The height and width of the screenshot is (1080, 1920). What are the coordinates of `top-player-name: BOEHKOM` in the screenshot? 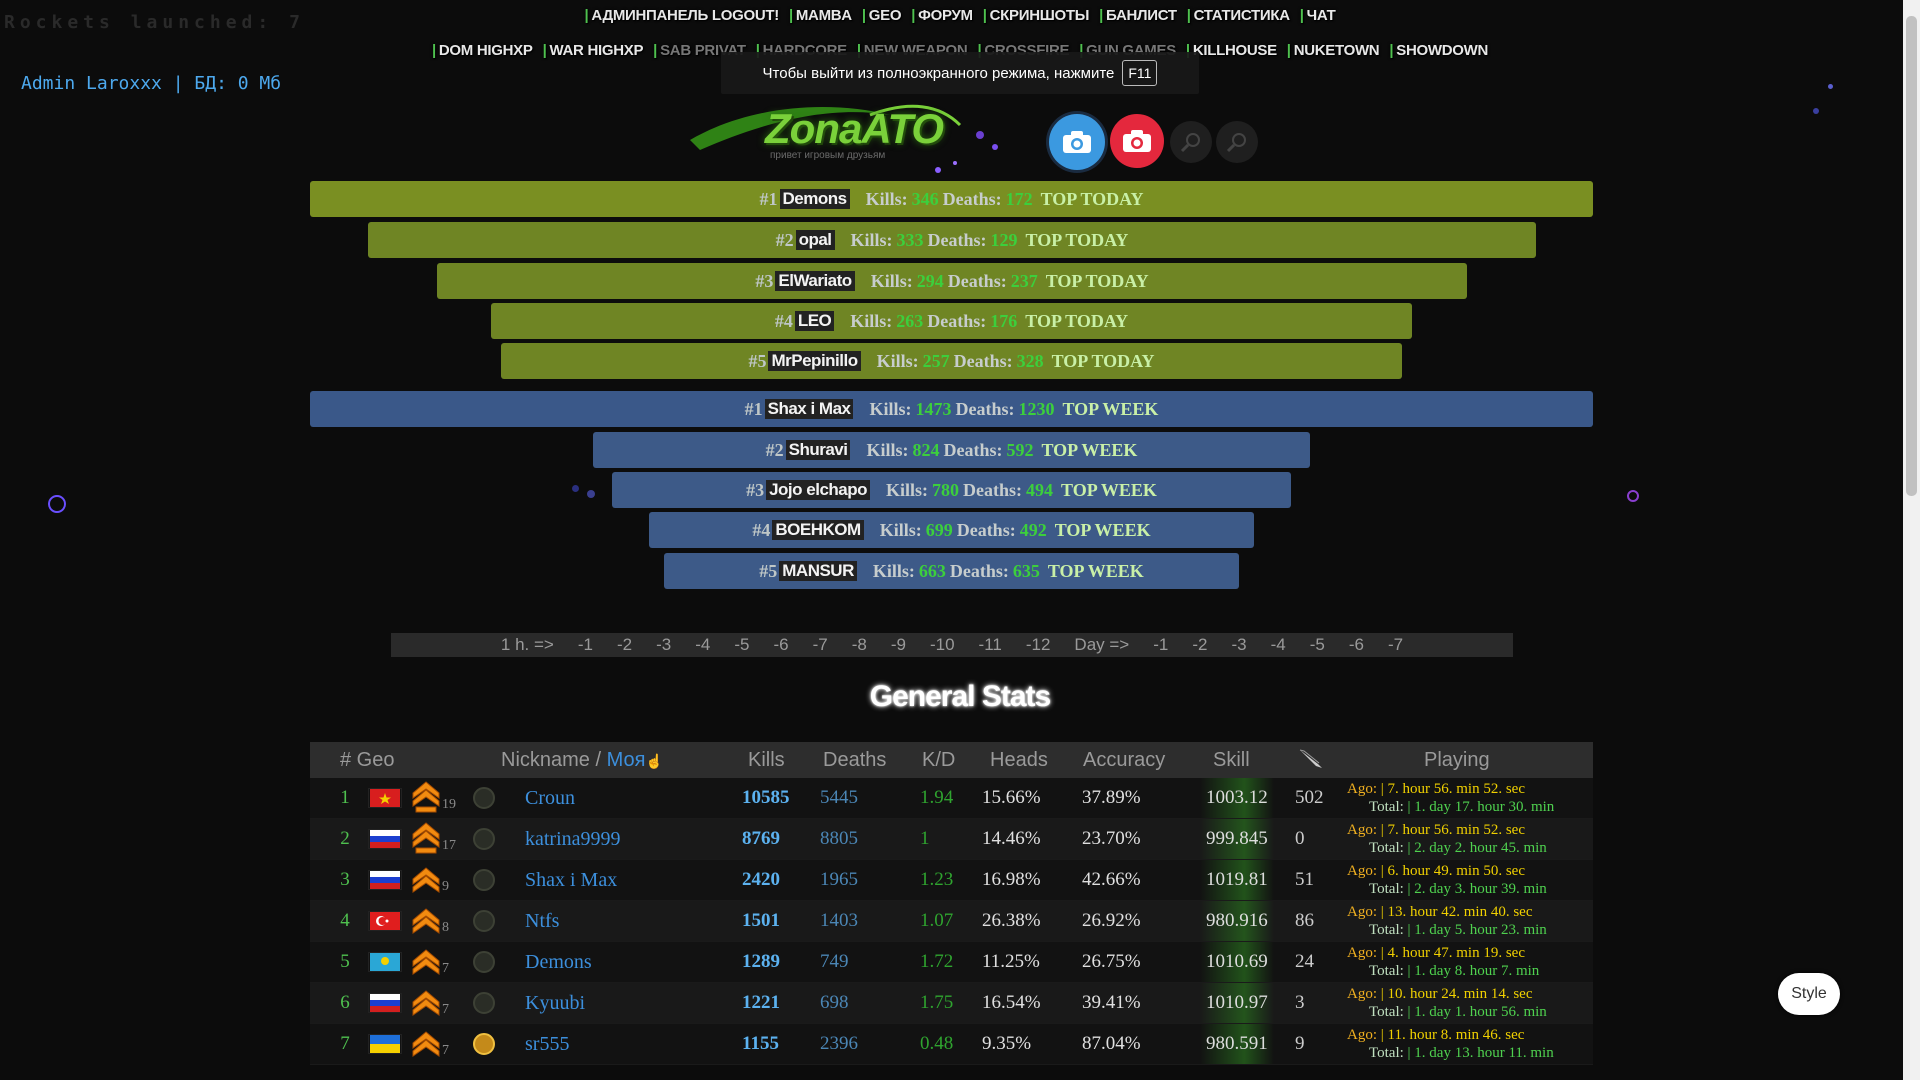 It's located at (818, 530).